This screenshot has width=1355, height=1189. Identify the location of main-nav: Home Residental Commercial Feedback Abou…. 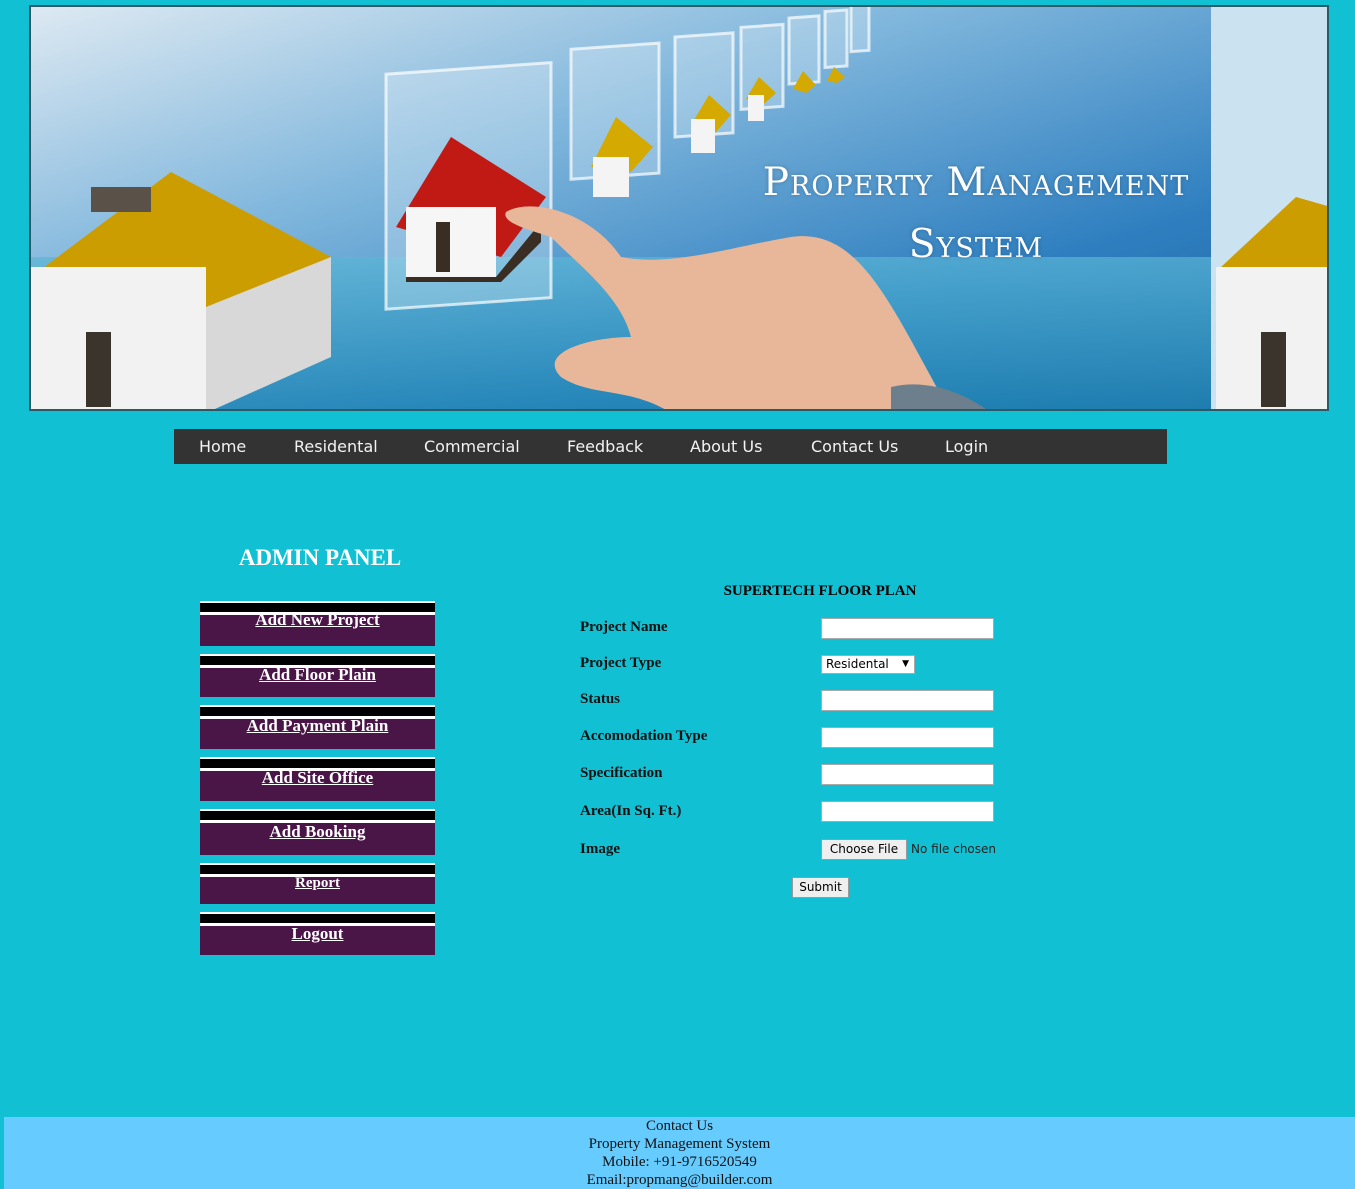
(670, 446).